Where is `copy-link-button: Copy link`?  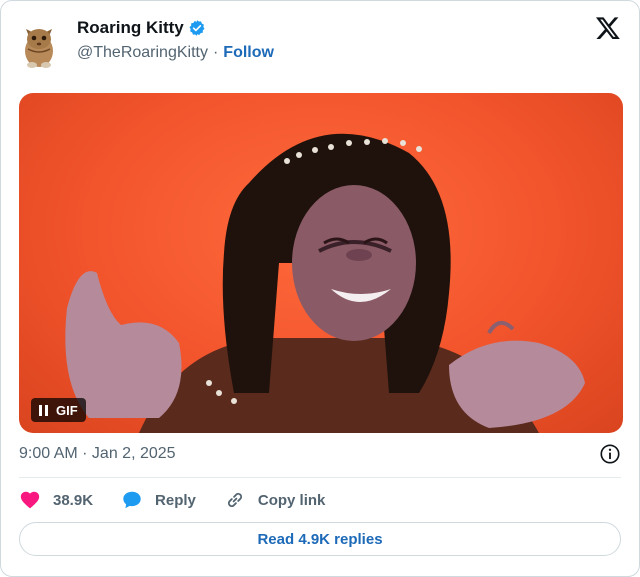
copy-link-button: Copy link is located at coordinates (275, 500).